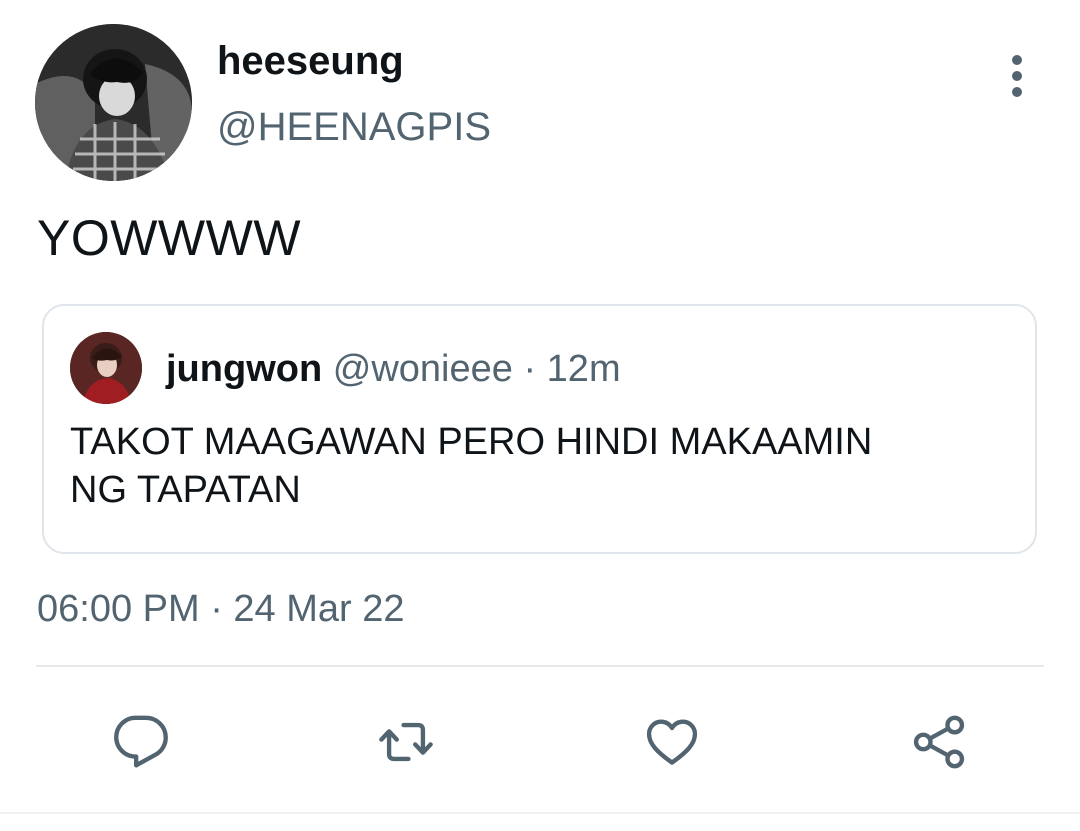 The image size is (1080, 831). What do you see at coordinates (310, 61) in the screenshot?
I see `author-display-name: heeseung` at bounding box center [310, 61].